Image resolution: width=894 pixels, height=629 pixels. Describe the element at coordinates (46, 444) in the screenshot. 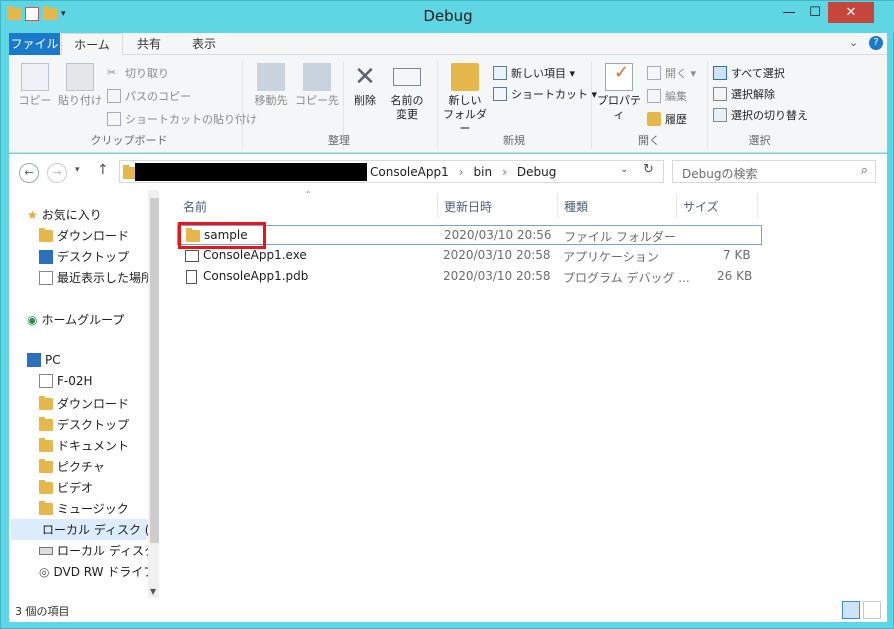

I see `documents-folder-icon` at that location.